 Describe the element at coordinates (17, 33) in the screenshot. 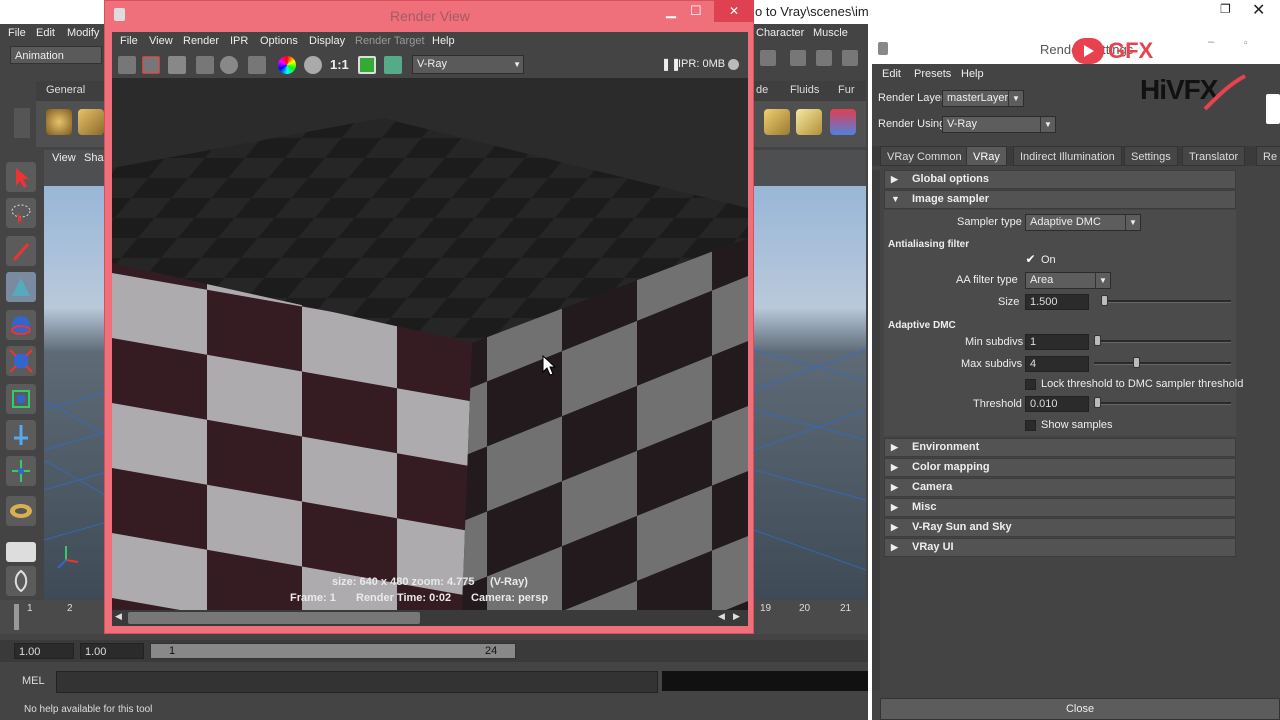

I see `maya-menu-file: File` at that location.